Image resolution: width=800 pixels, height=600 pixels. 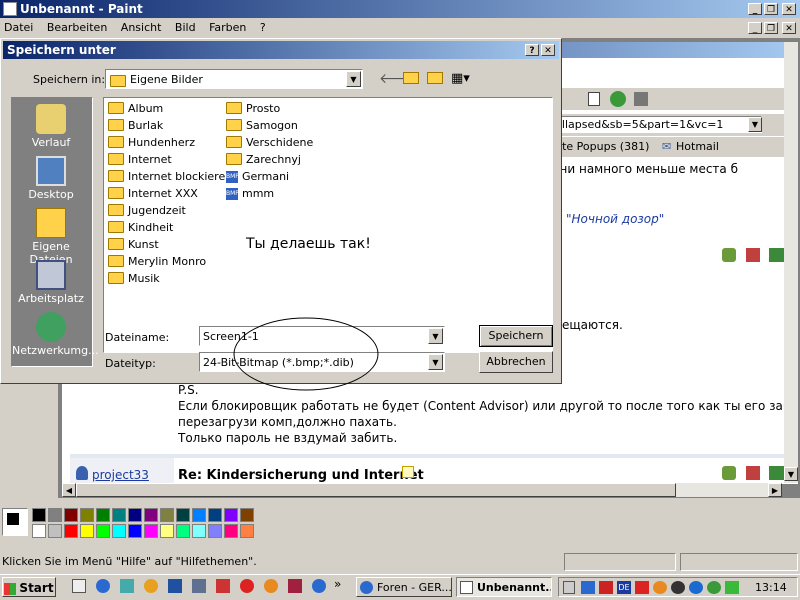 What do you see at coordinates (234, 79) in the screenshot?
I see `save-in-combo: Eigene Bilder ▼` at bounding box center [234, 79].